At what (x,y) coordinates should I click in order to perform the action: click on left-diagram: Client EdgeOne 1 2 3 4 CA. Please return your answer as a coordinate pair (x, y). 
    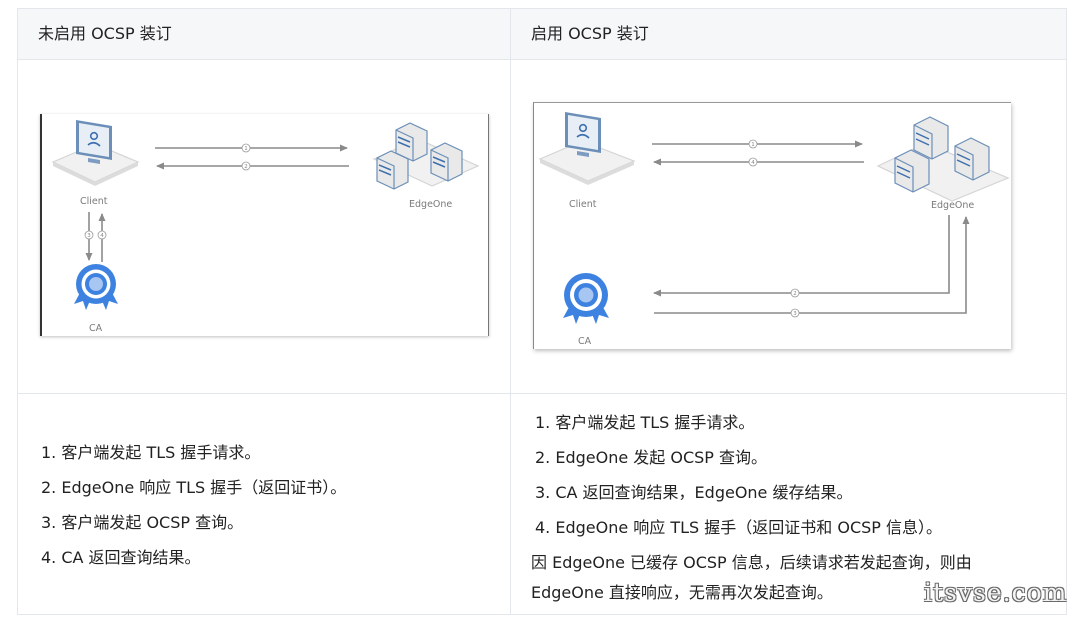
    Looking at the image, I should click on (264, 225).